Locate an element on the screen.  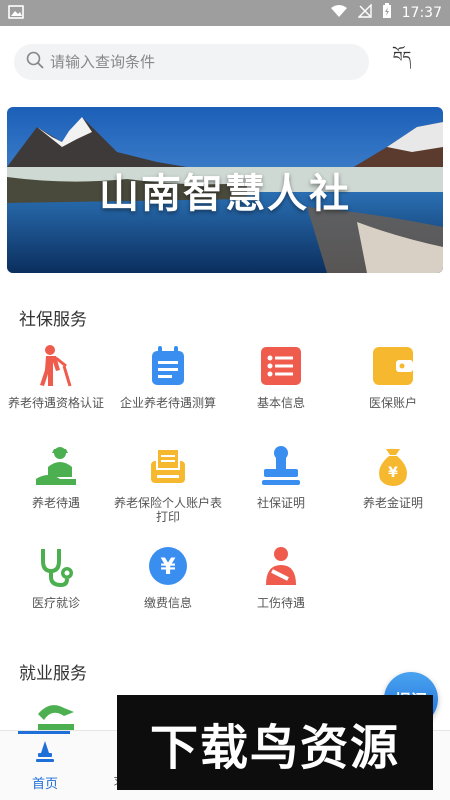
money-bag-icon: ¥ is located at coordinates (393, 466).